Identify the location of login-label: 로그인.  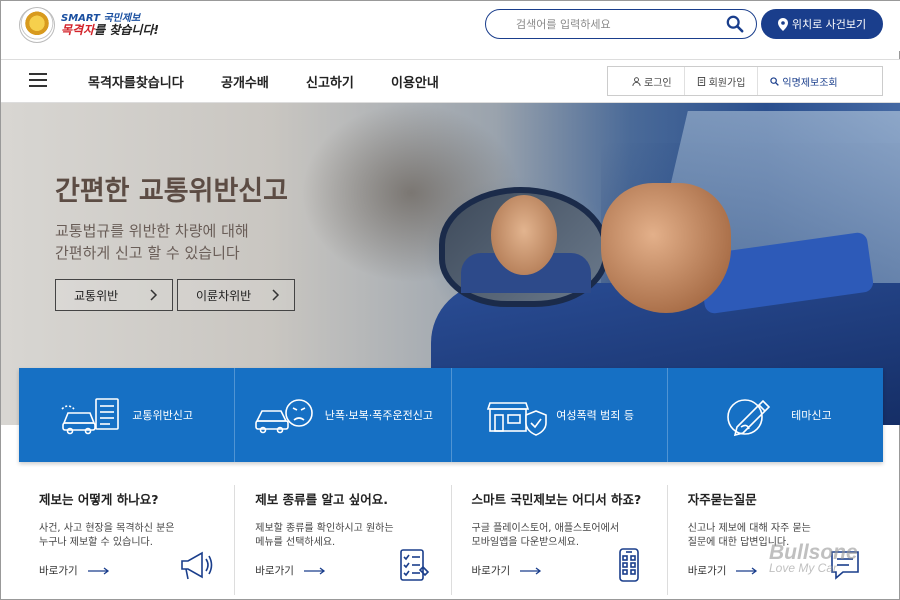
(658, 83).